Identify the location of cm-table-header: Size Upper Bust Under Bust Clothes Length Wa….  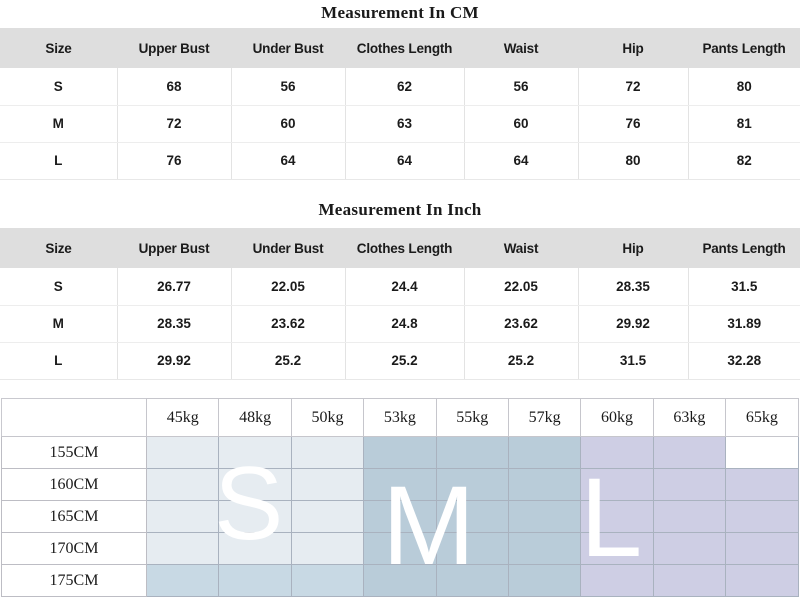
(400, 48).